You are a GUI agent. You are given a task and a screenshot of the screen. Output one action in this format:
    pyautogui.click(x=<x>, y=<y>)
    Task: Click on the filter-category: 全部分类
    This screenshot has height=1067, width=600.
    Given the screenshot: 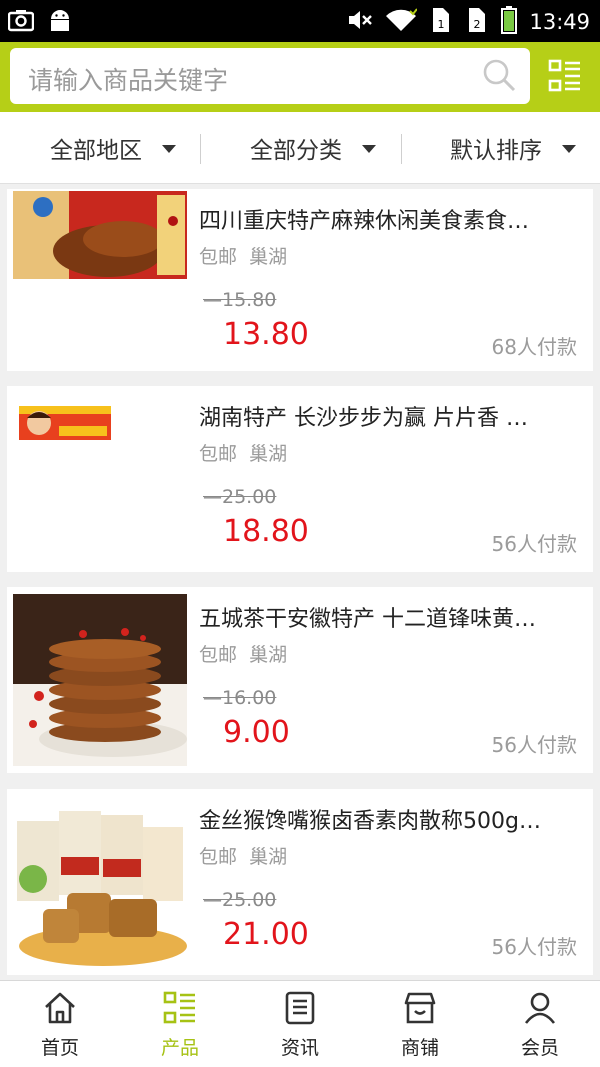 What is the action you would take?
    pyautogui.click(x=313, y=148)
    